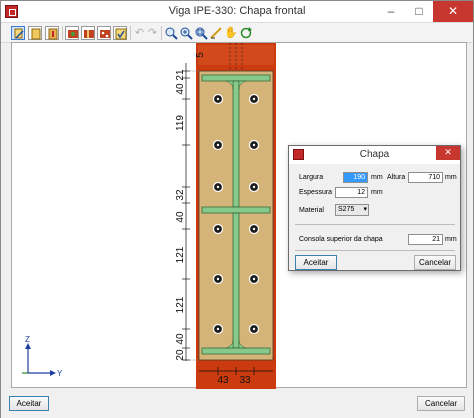 Image resolution: width=474 pixels, height=418 pixels. What do you see at coordinates (29, 403) in the screenshot?
I see `accept-button: Aceitar` at bounding box center [29, 403].